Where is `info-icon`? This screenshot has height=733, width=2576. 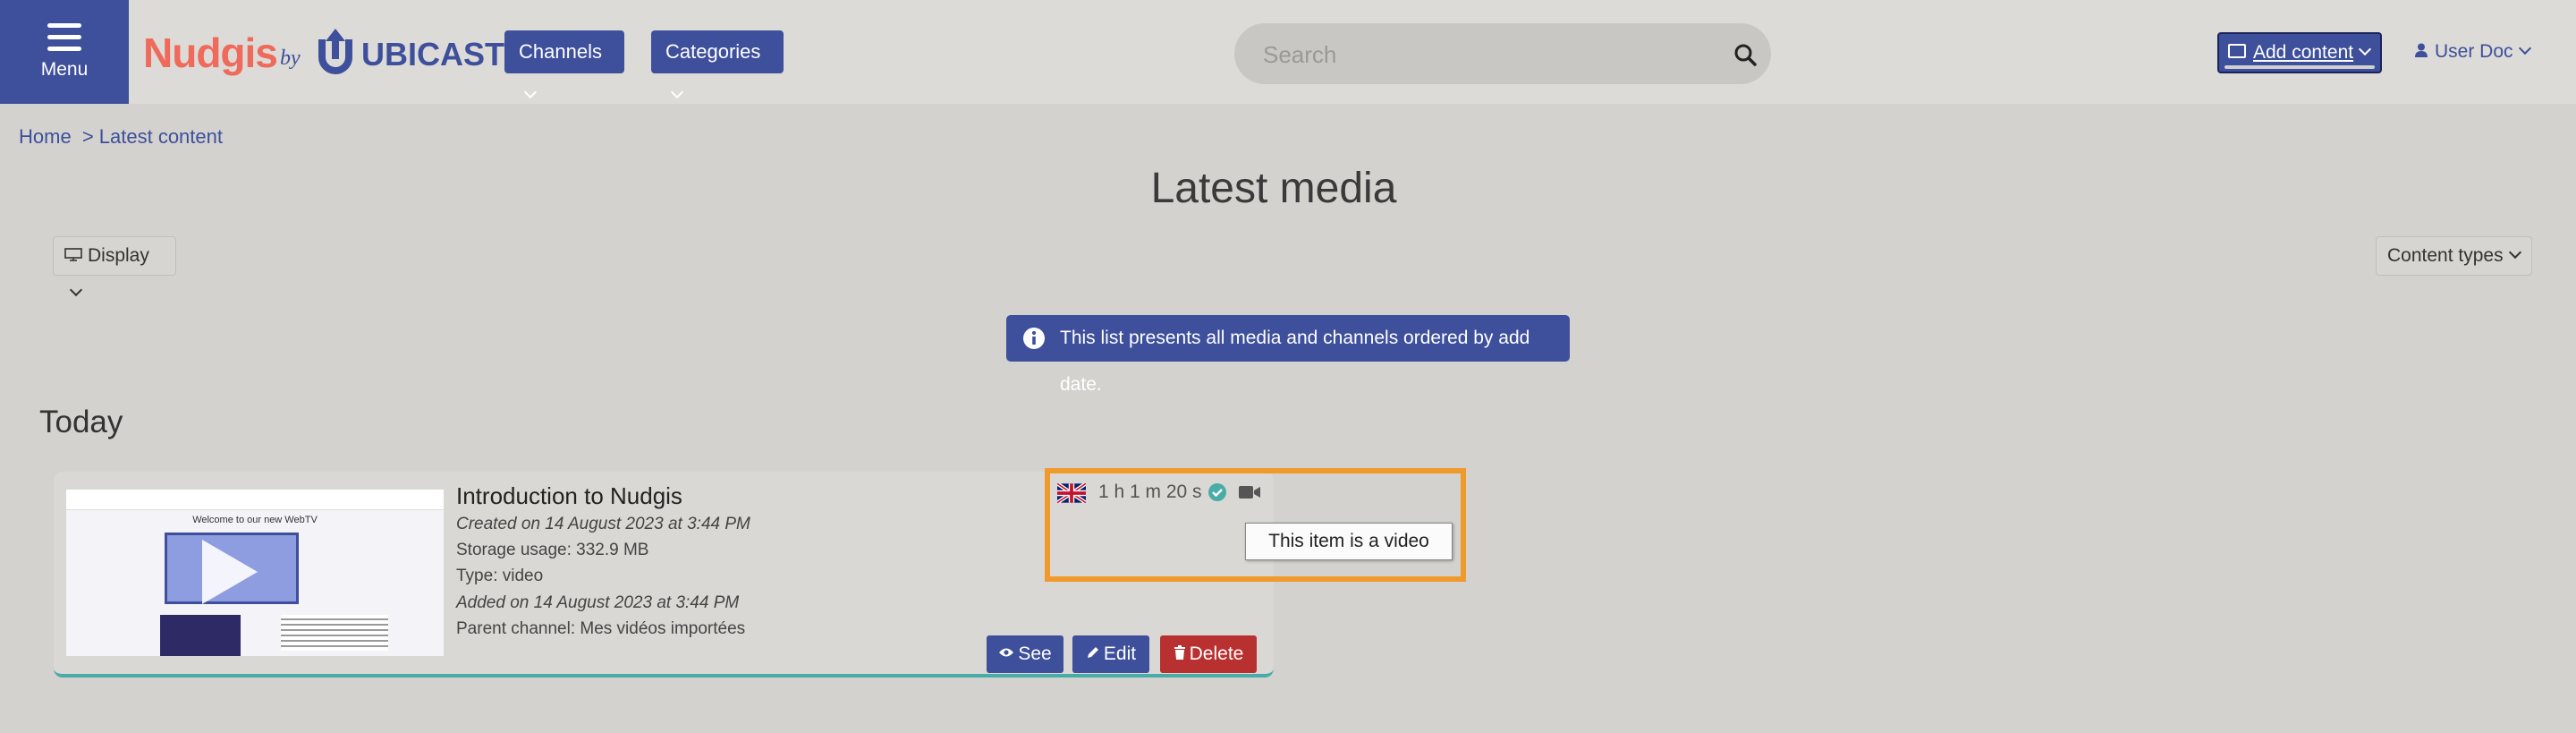
info-icon is located at coordinates (1034, 339).